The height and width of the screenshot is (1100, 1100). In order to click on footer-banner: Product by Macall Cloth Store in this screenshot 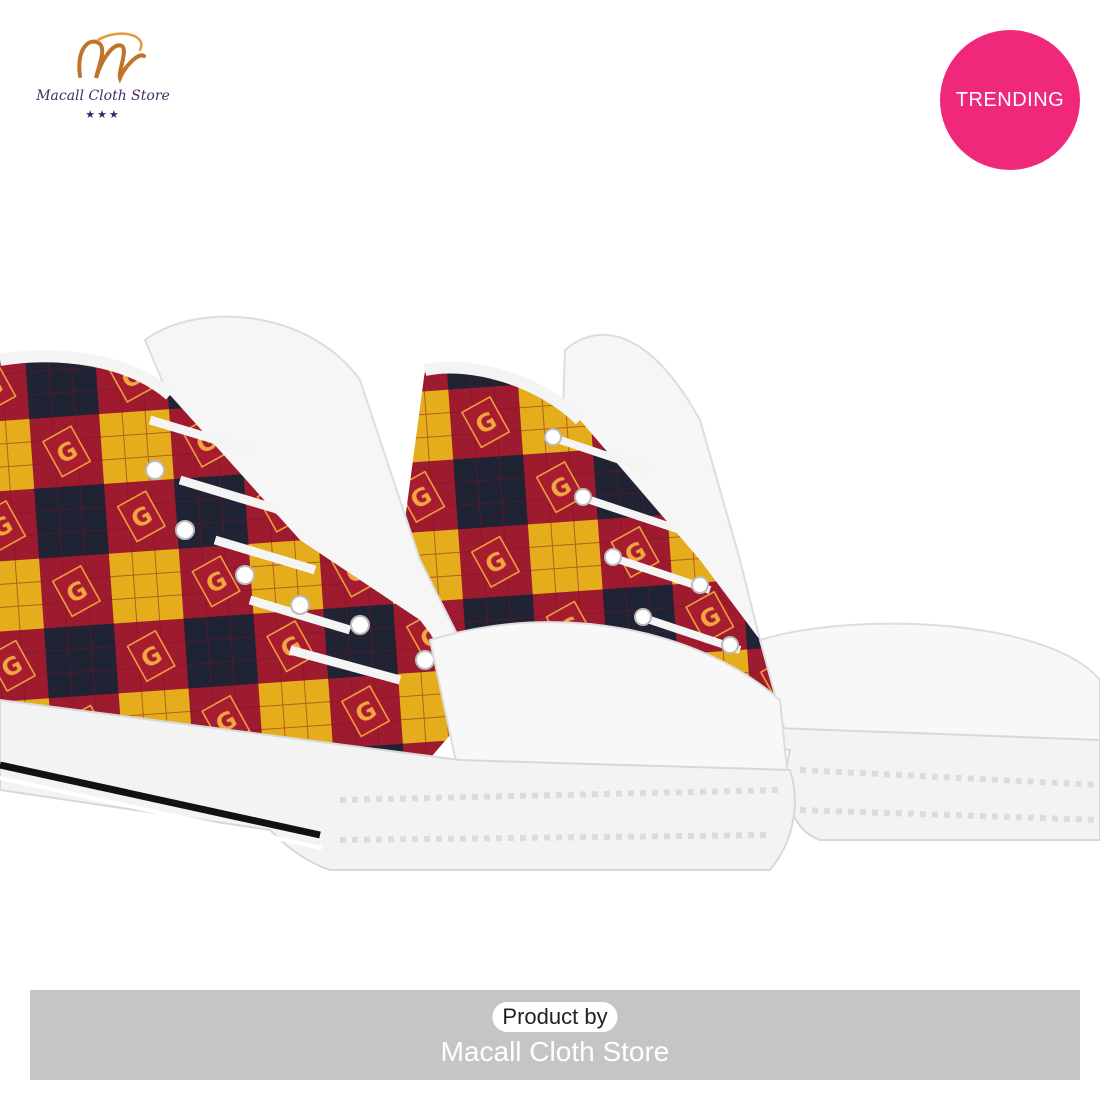, I will do `click(555, 1035)`.